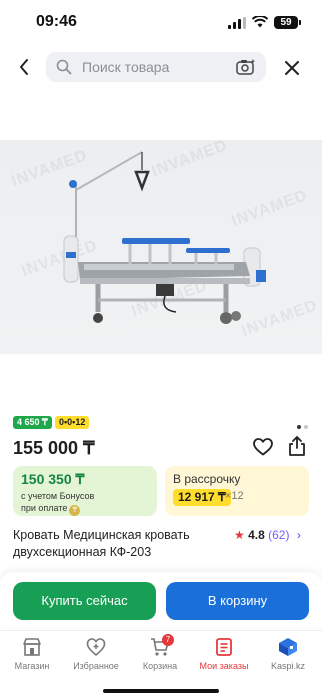 The image size is (322, 698). I want to click on tab-kaspi: Kaspi.kz, so click(288, 654).